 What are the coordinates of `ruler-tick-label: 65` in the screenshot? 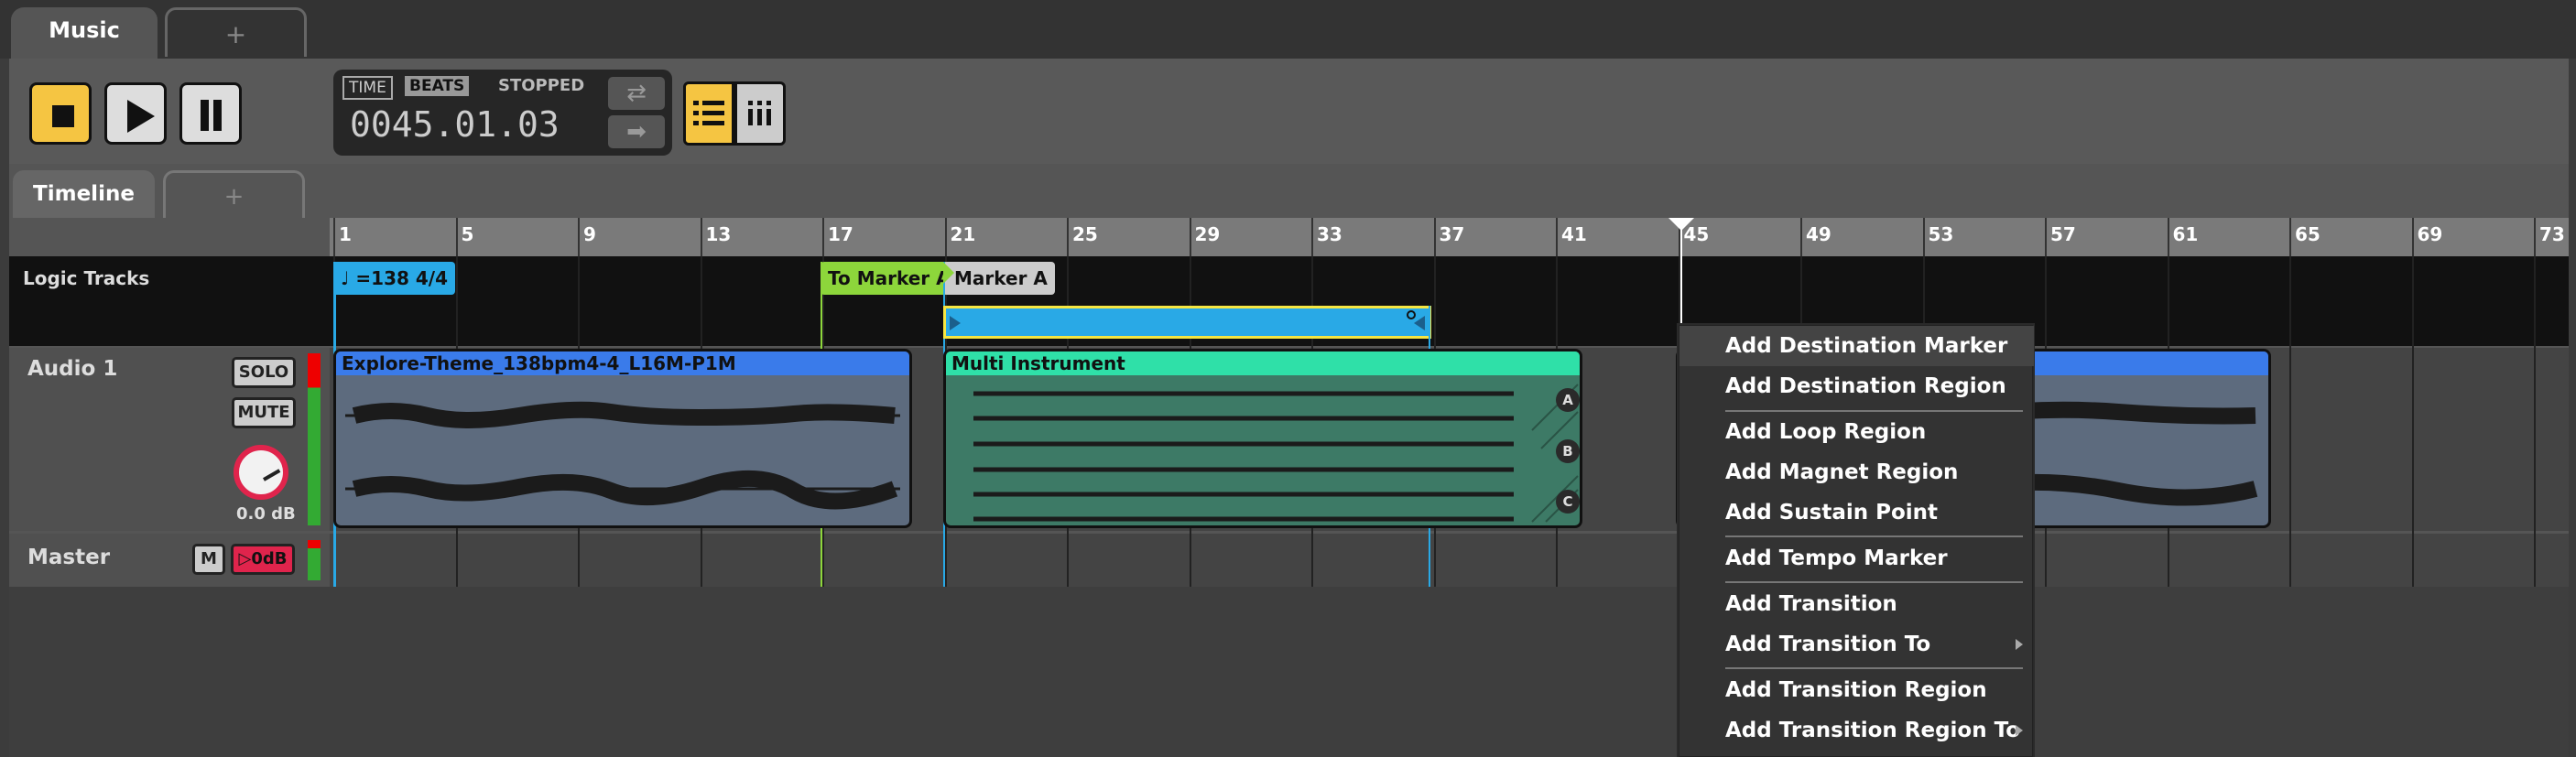 It's located at (2308, 234).